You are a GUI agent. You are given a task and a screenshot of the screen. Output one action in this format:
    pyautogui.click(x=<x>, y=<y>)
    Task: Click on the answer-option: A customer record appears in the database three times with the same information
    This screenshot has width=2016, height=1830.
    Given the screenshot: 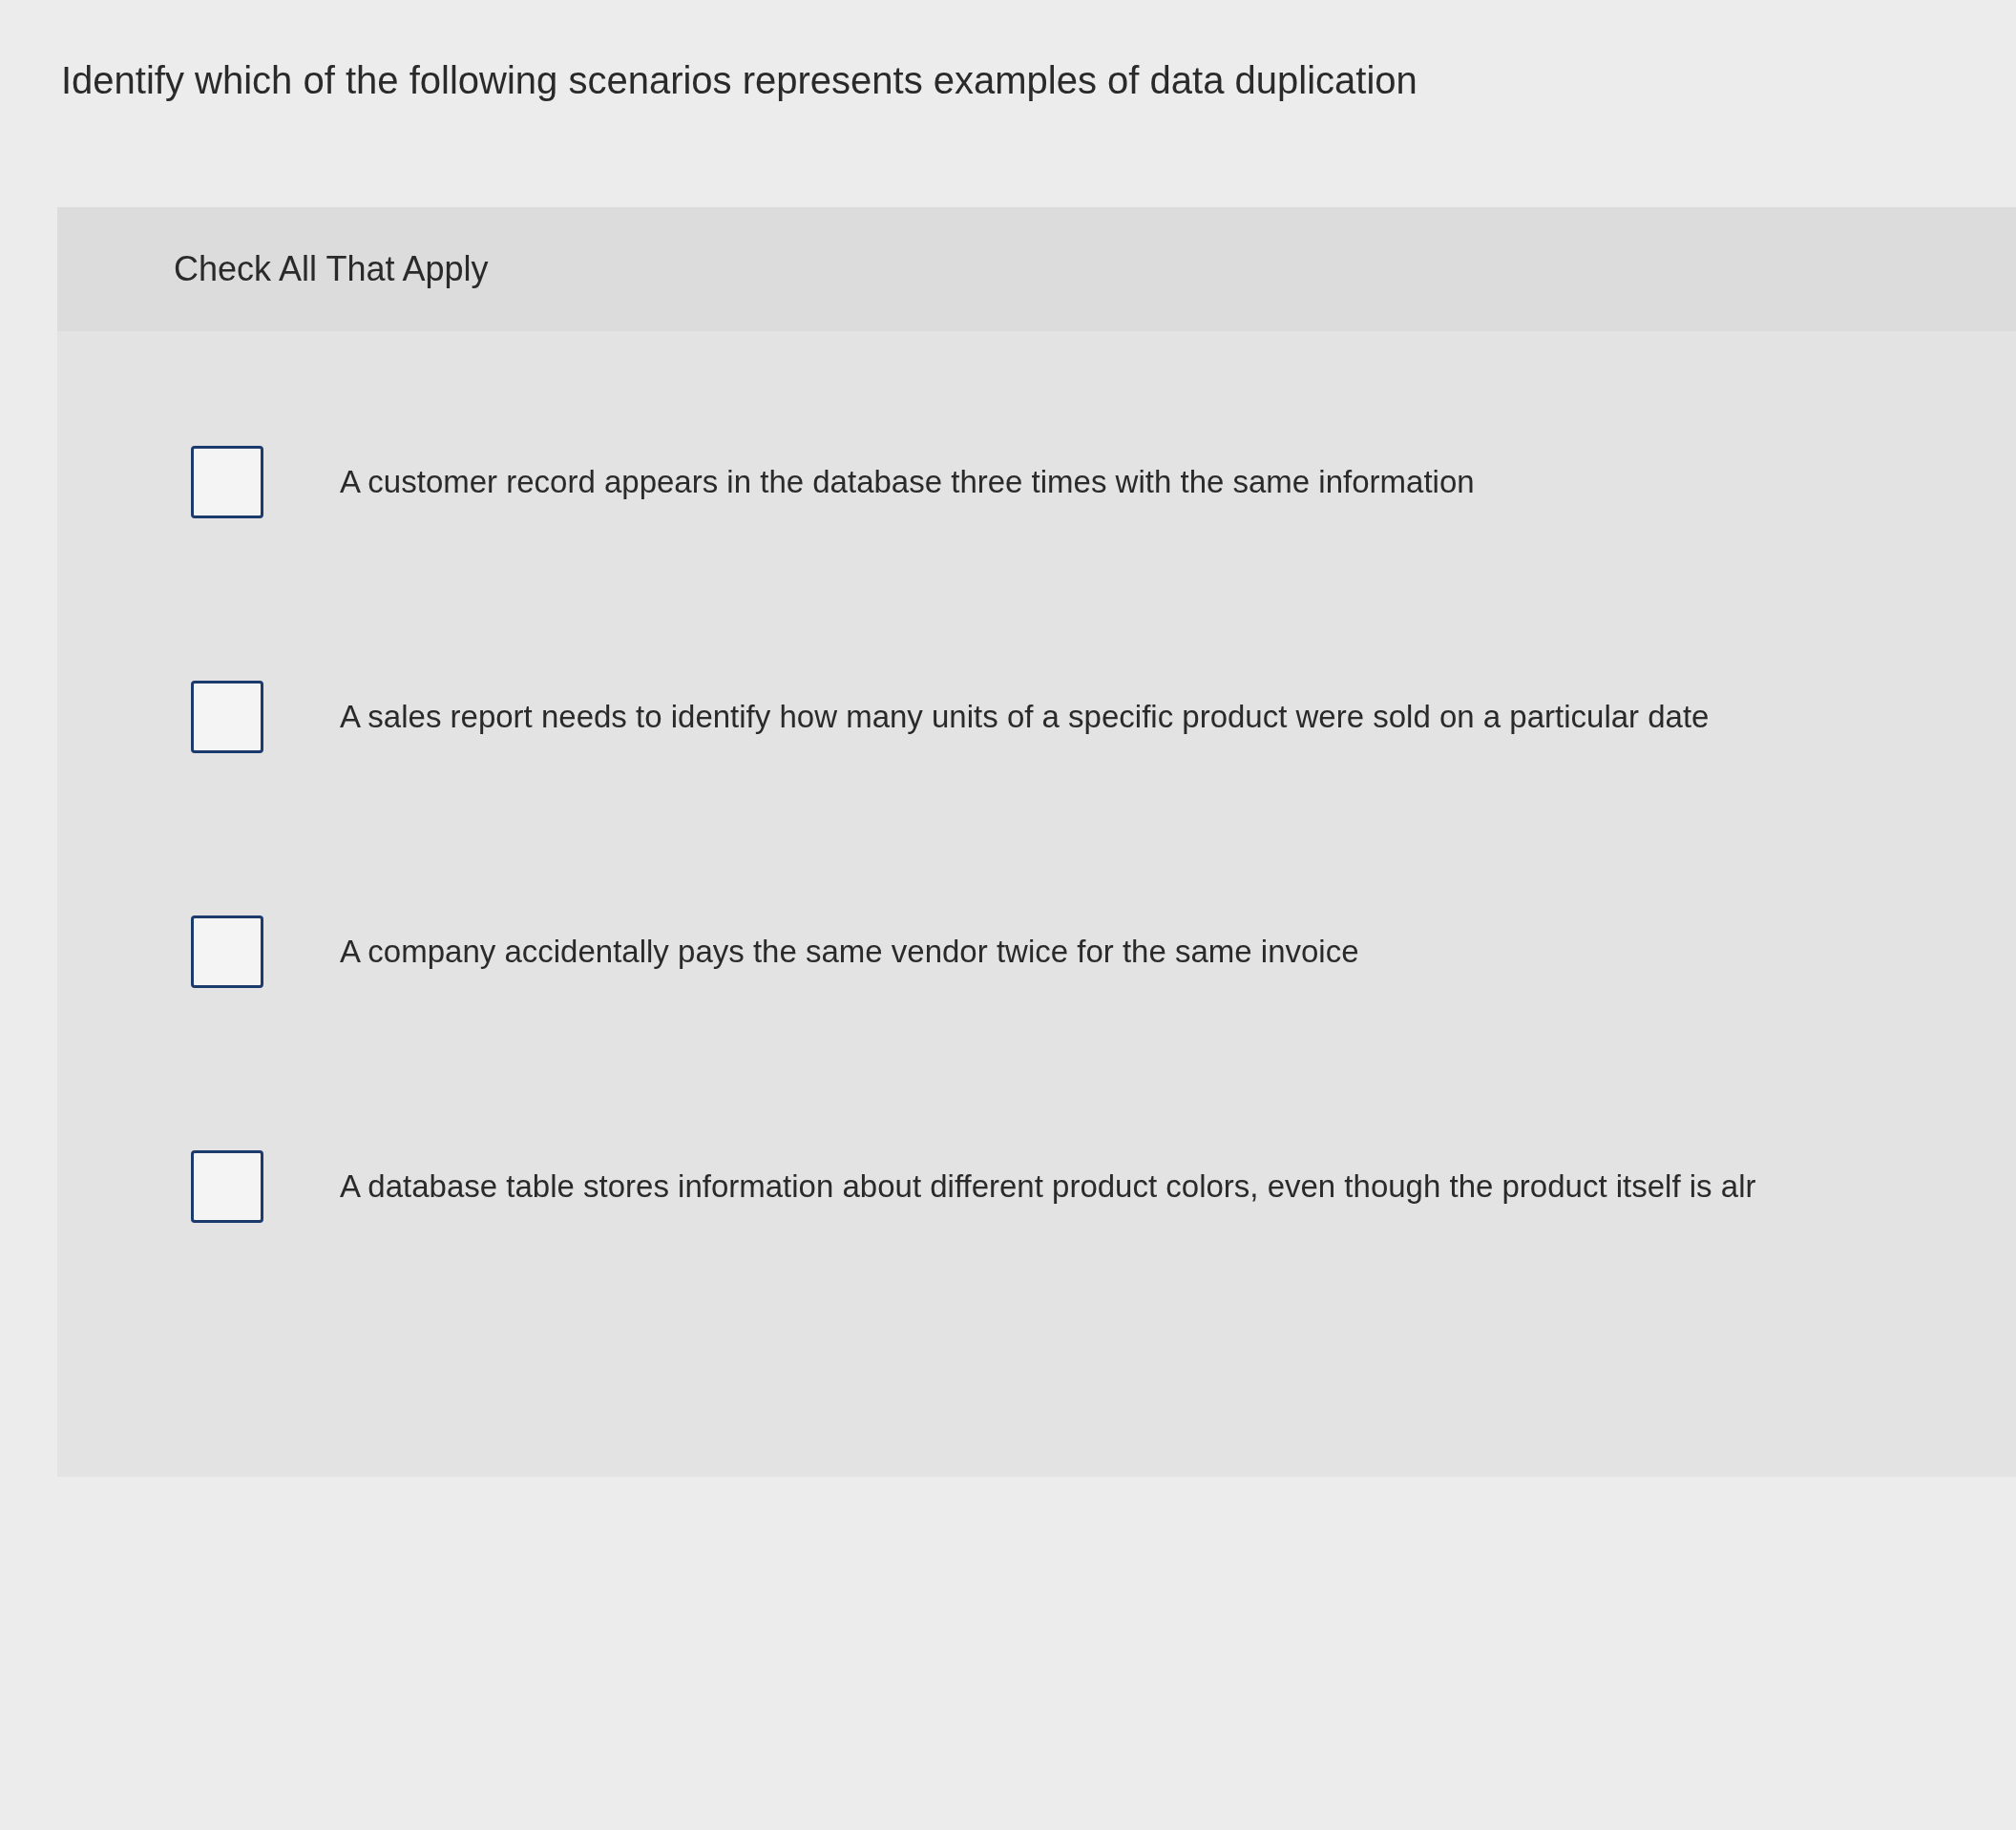 What is the action you would take?
    pyautogui.click(x=1103, y=482)
    